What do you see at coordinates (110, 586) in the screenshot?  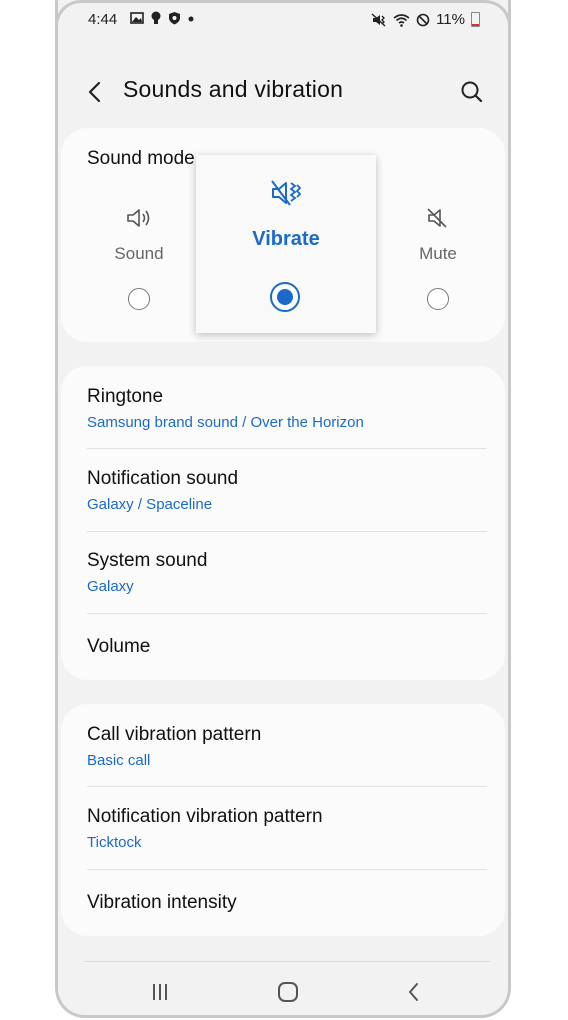 I see `system-sound-value: Galaxy` at bounding box center [110, 586].